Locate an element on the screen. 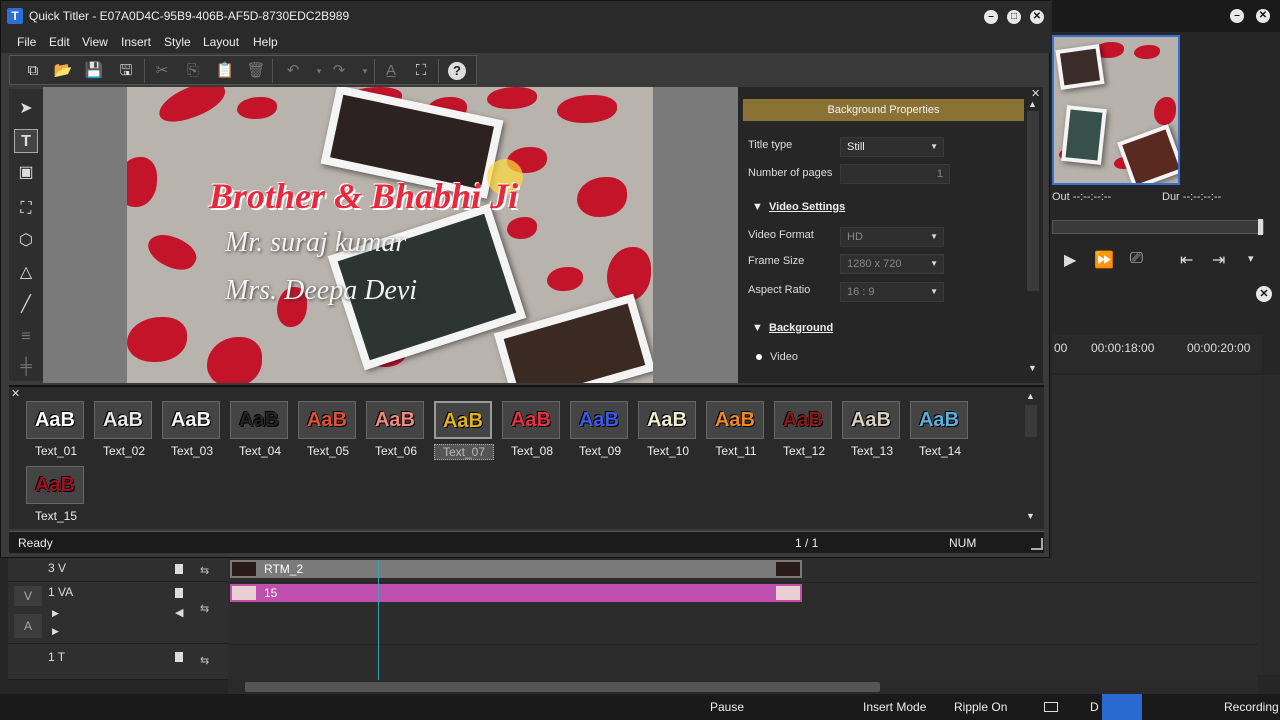  save-as-icon: 🖫 is located at coordinates (126, 71).